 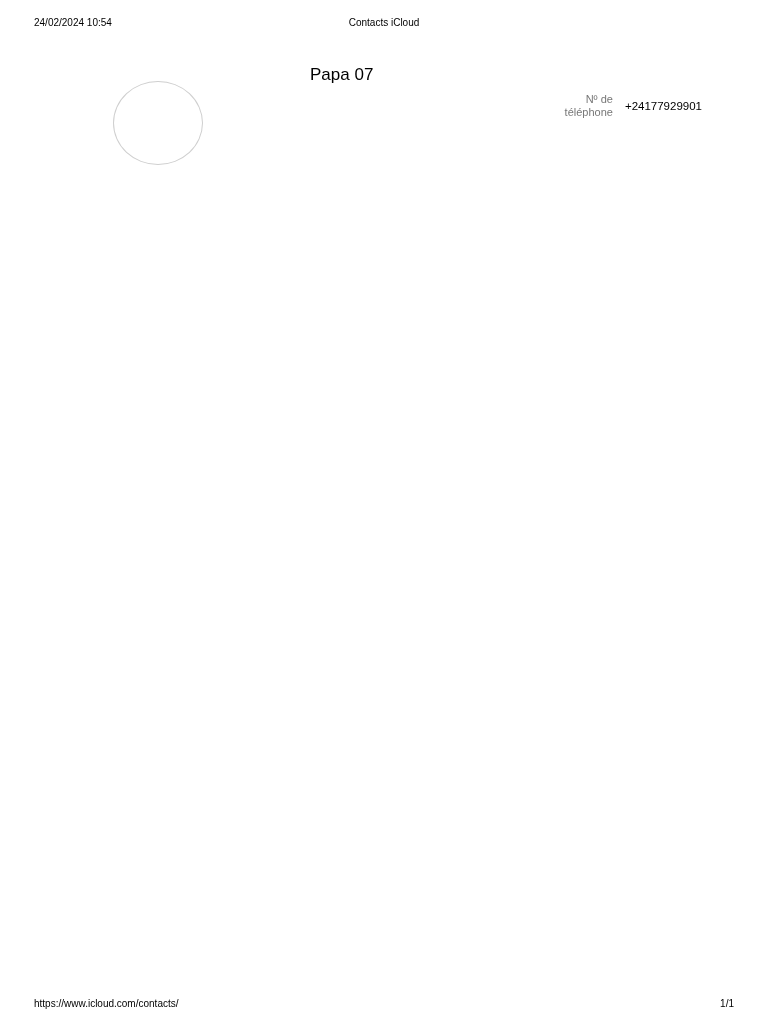 I want to click on print-date: 24/02/2024 10:54, so click(x=73, y=23).